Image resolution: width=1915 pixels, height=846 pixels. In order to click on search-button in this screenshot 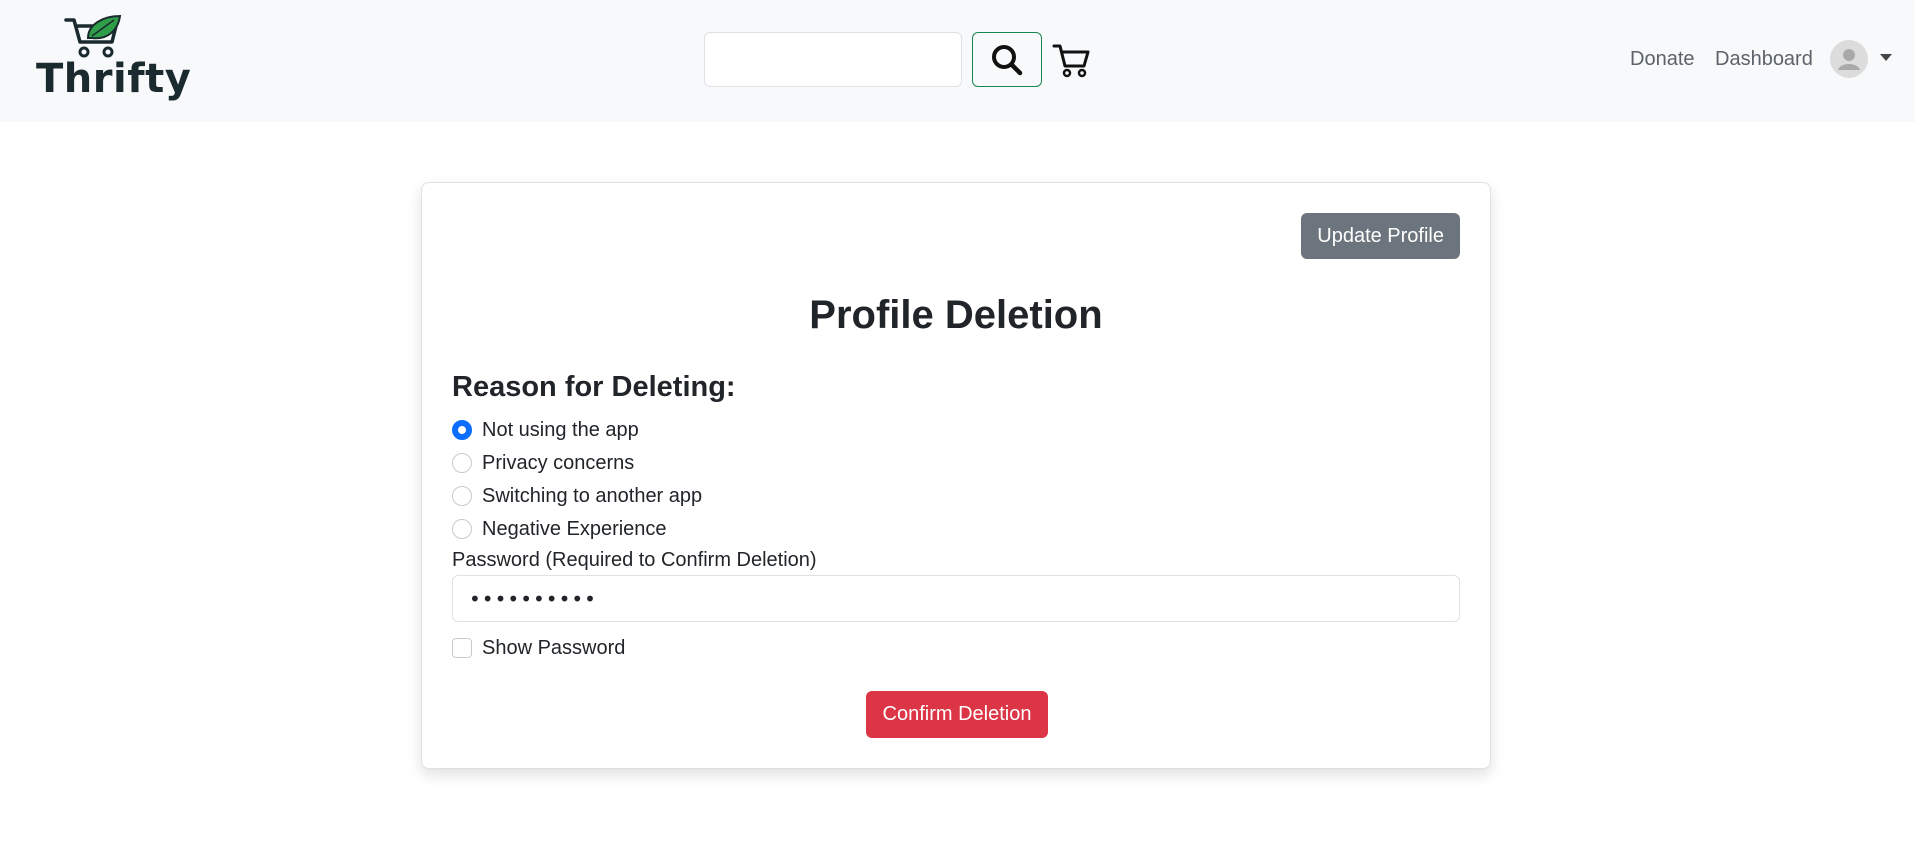, I will do `click(1007, 59)`.